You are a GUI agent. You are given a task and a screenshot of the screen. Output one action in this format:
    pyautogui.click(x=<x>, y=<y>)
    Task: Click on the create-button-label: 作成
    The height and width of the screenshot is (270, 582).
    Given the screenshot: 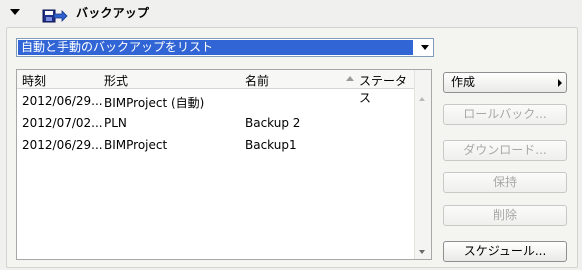 What is the action you would take?
    pyautogui.click(x=463, y=82)
    